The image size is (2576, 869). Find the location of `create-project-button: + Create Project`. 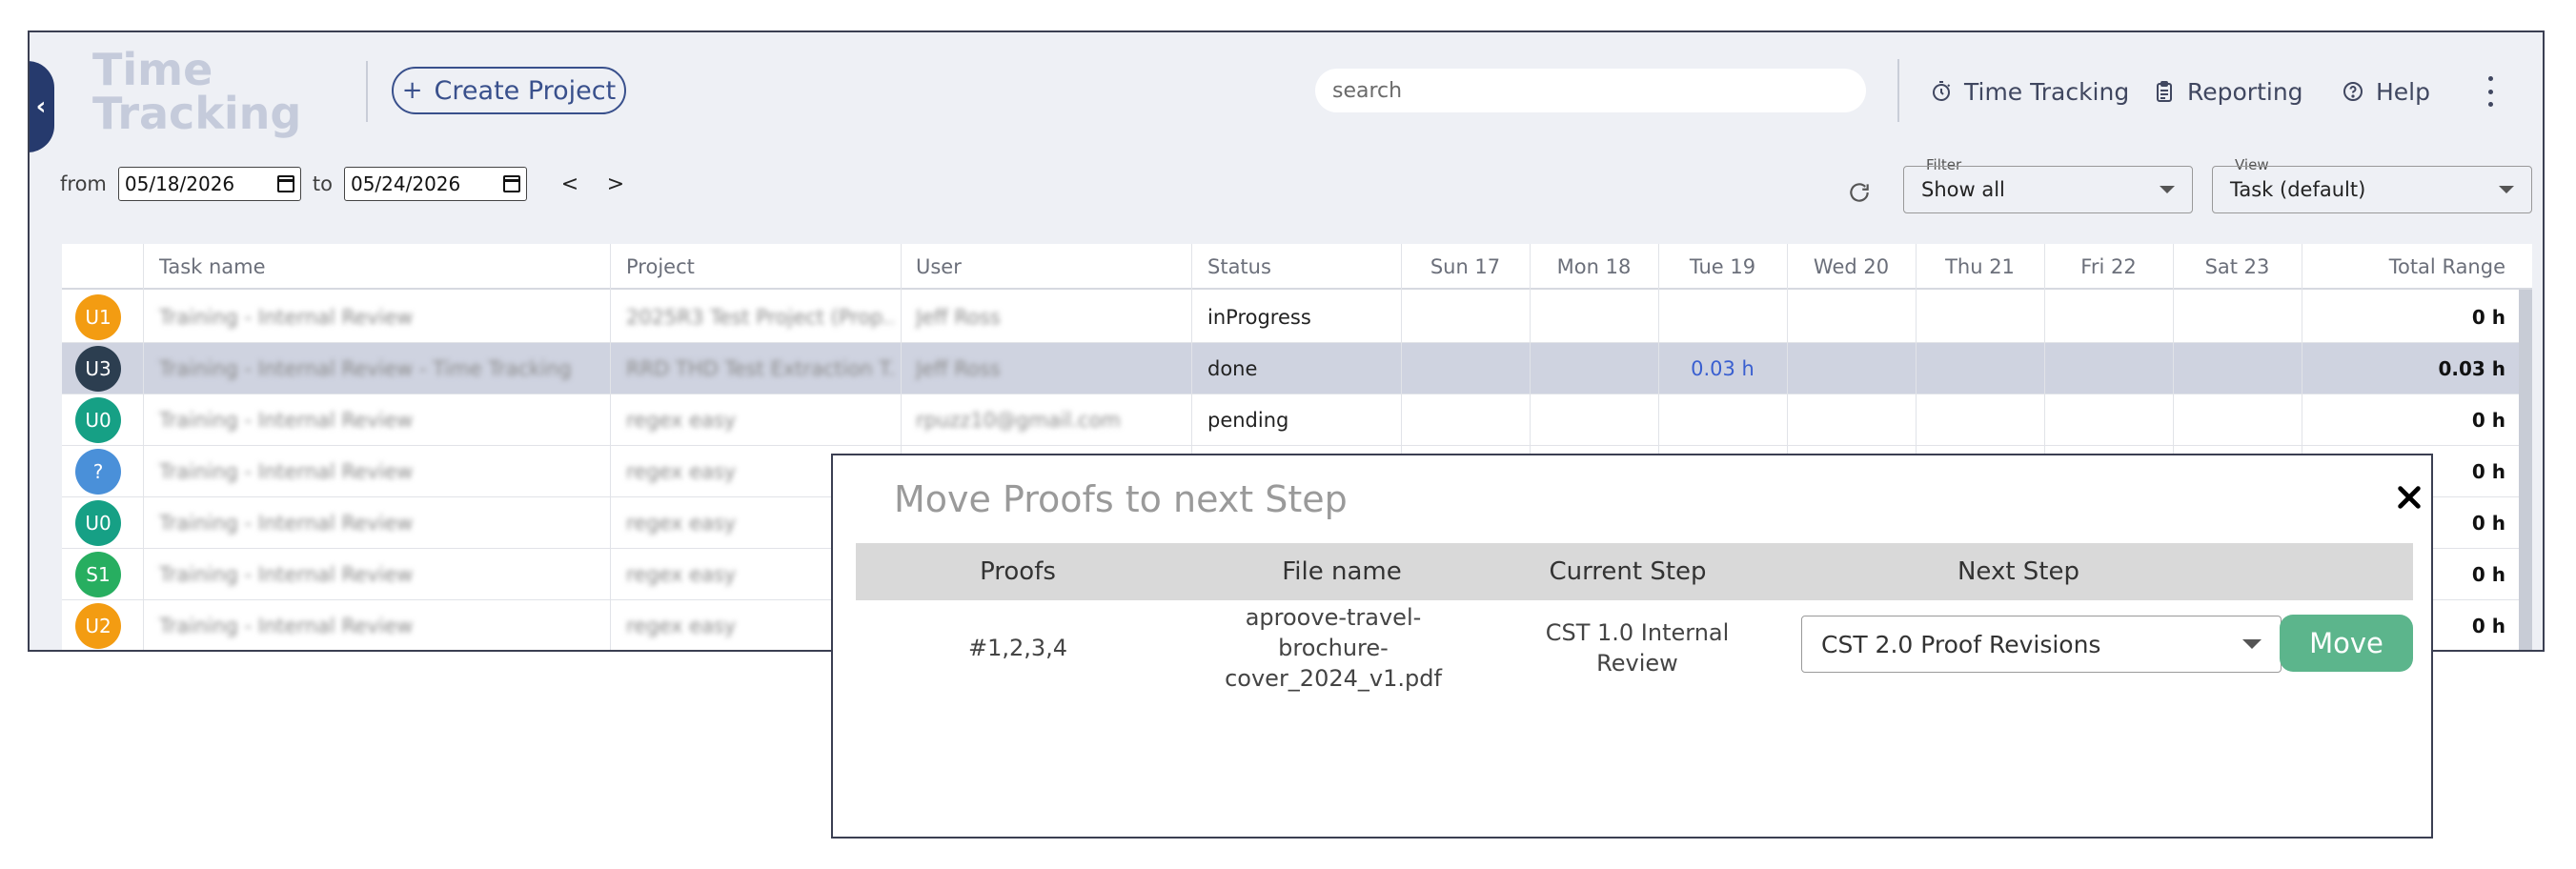

create-project-button: + Create Project is located at coordinates (509, 90).